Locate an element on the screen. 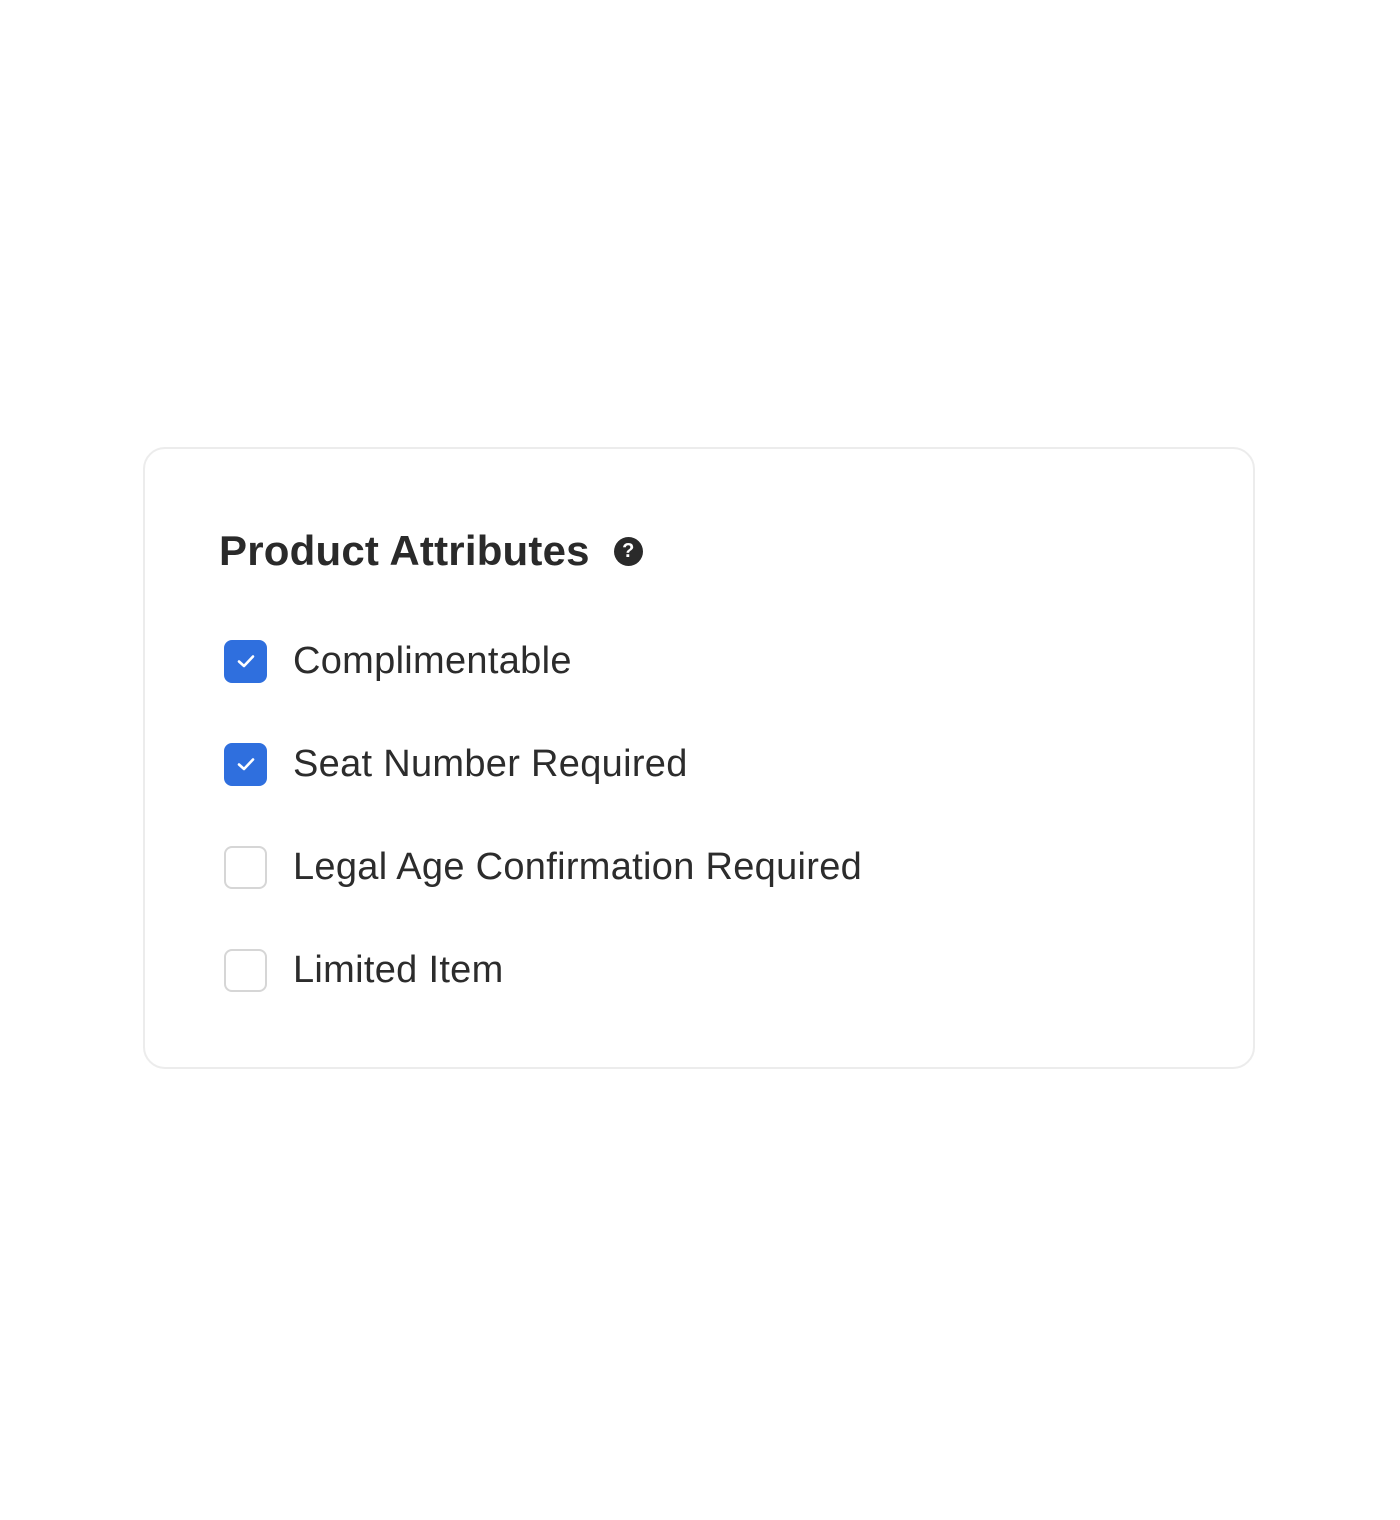 This screenshot has height=1520, width=1400. option-seat-number-required: Seat Number Required is located at coordinates (456, 764).